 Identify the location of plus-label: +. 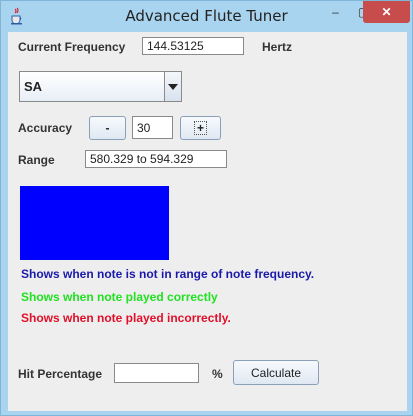
(200, 128).